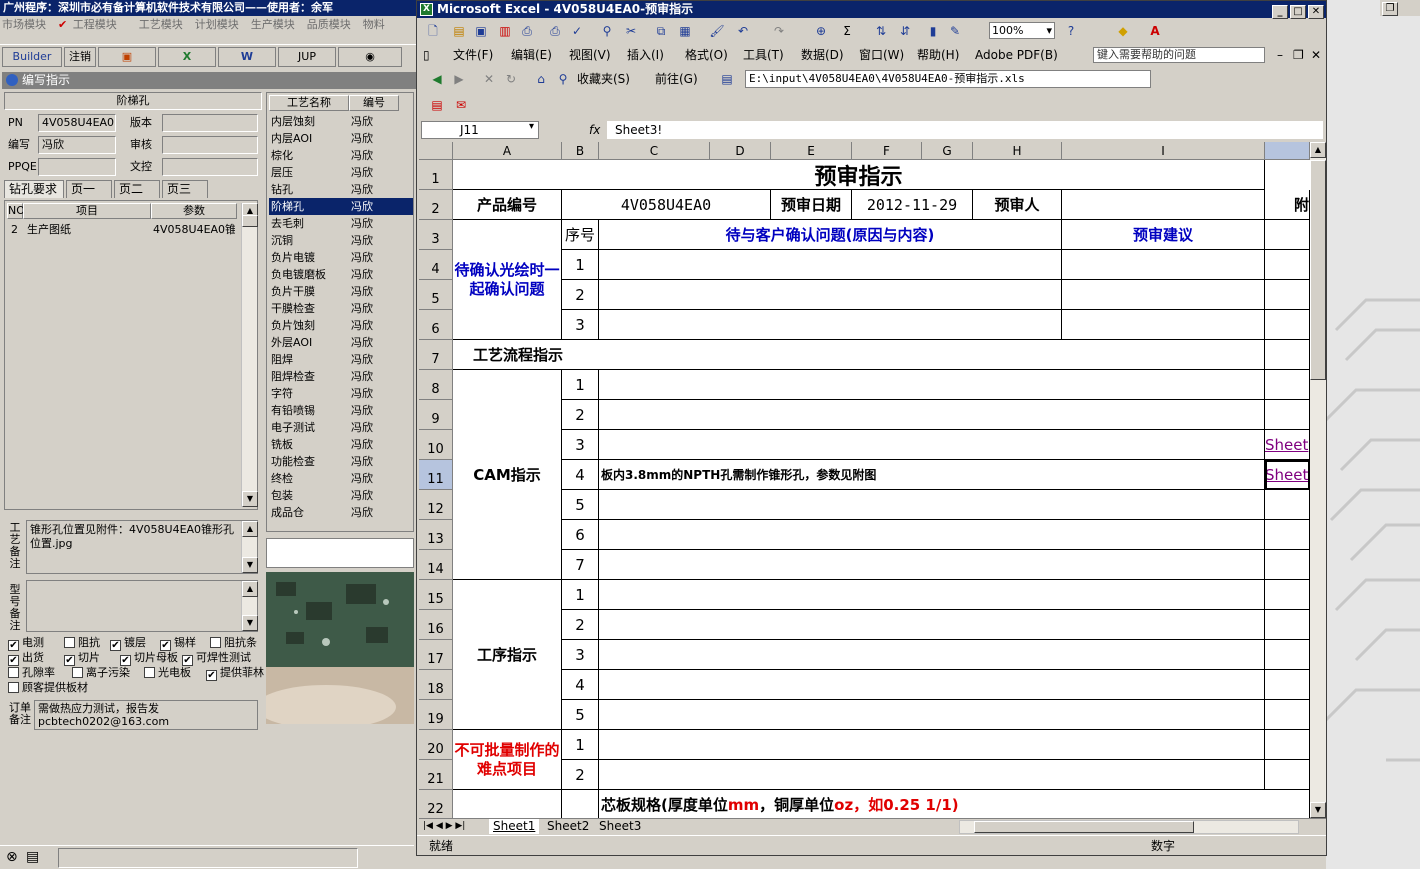 The width and height of the screenshot is (1420, 869). Describe the element at coordinates (607, 31) in the screenshot. I see `research-icon: ⚲` at that location.